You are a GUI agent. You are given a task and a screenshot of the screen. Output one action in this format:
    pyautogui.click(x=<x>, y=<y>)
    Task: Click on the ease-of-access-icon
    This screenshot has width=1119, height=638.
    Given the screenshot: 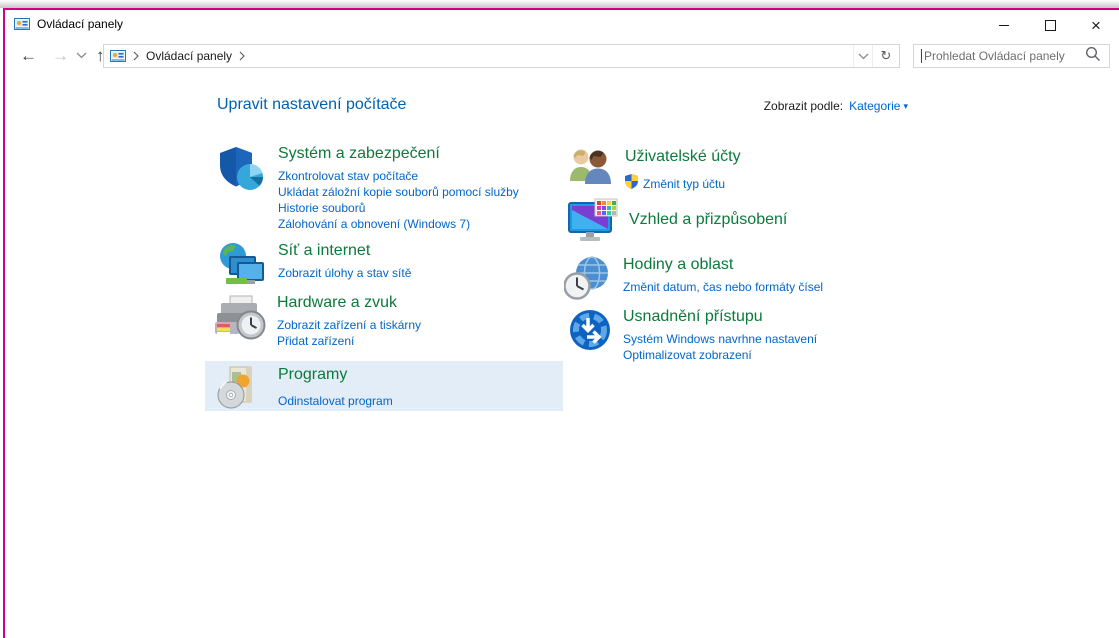 What is the action you would take?
    pyautogui.click(x=590, y=332)
    